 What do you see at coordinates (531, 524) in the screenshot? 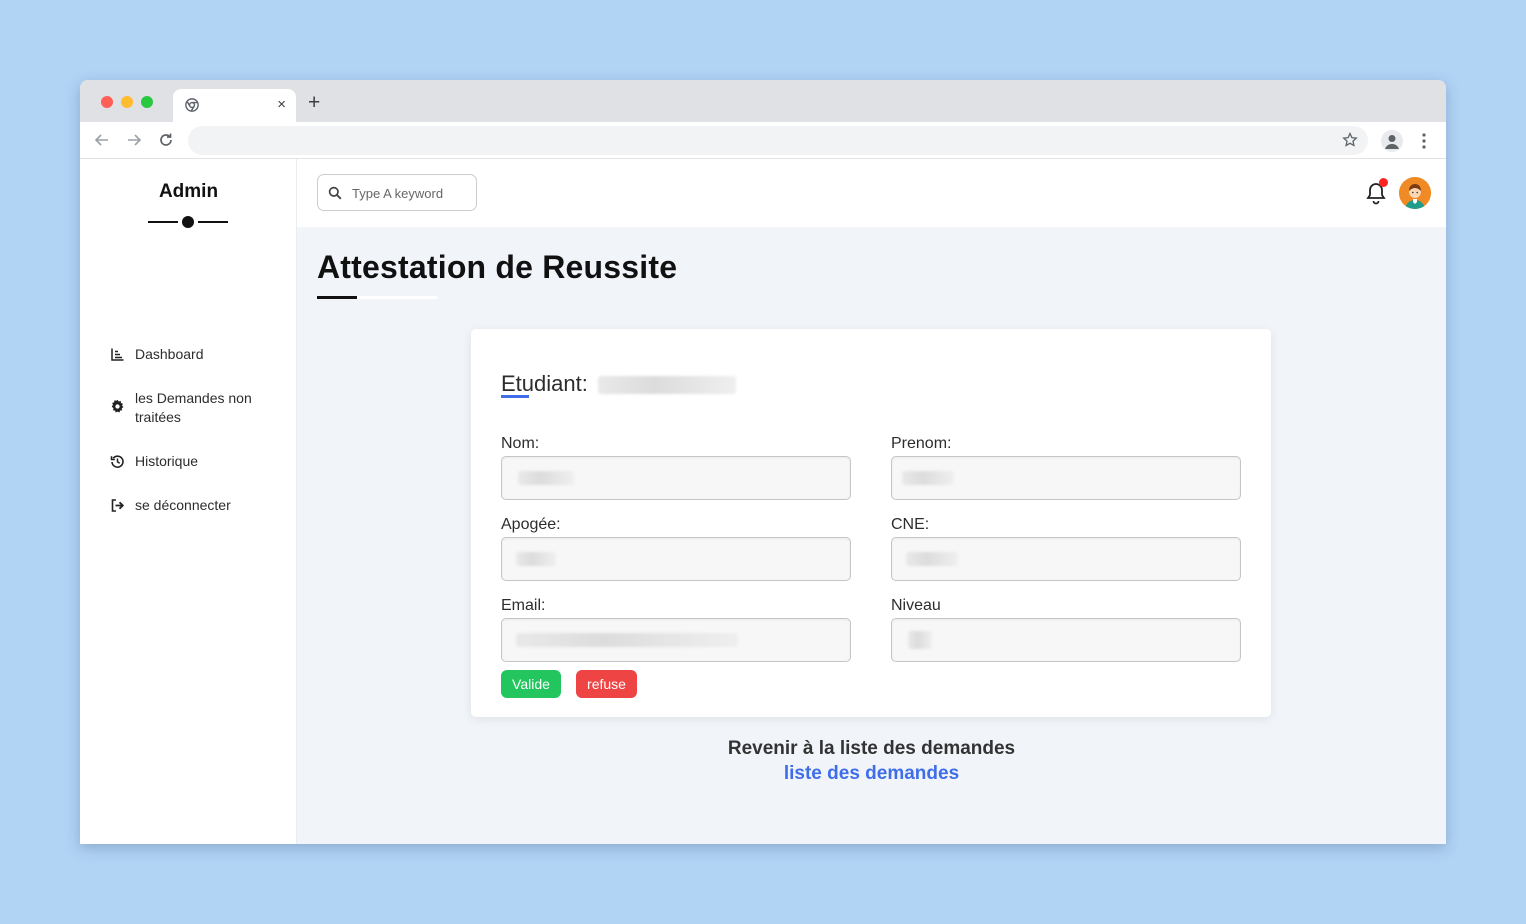
I see `apogee-label: Apogée:` at bounding box center [531, 524].